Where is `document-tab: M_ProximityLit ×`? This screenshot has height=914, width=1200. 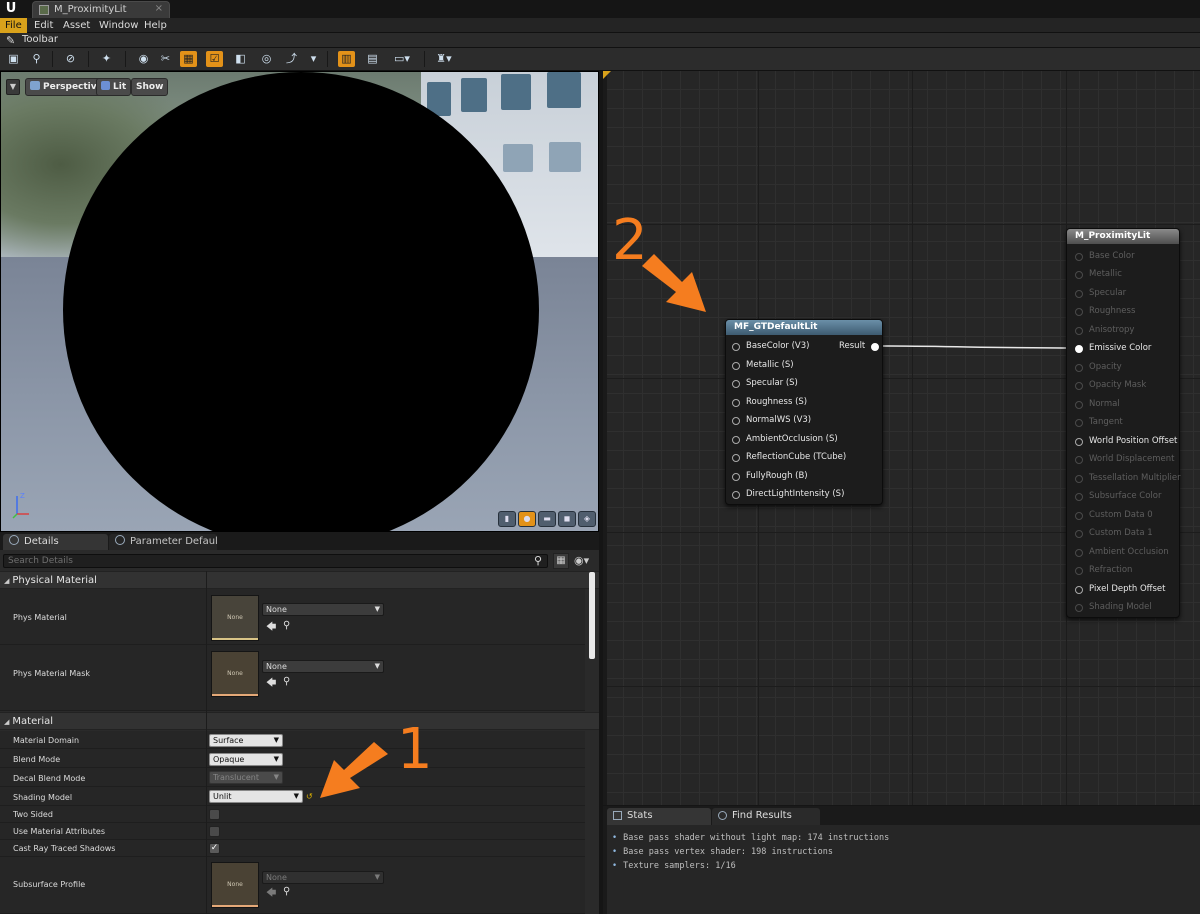
document-tab: M_ProximityLit × is located at coordinates (101, 9).